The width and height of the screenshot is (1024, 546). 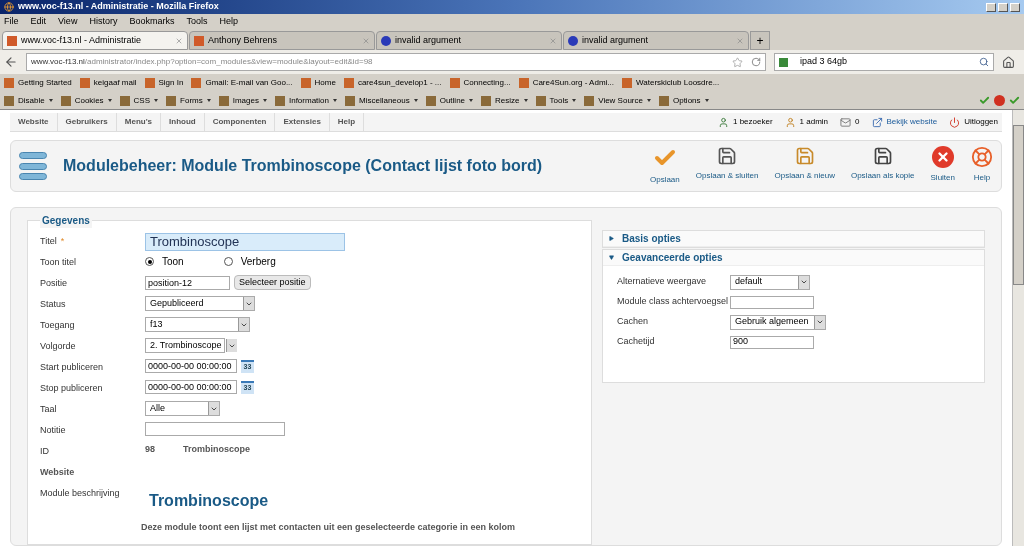 What do you see at coordinates (38, 22) in the screenshot?
I see `menu-item: Edit` at bounding box center [38, 22].